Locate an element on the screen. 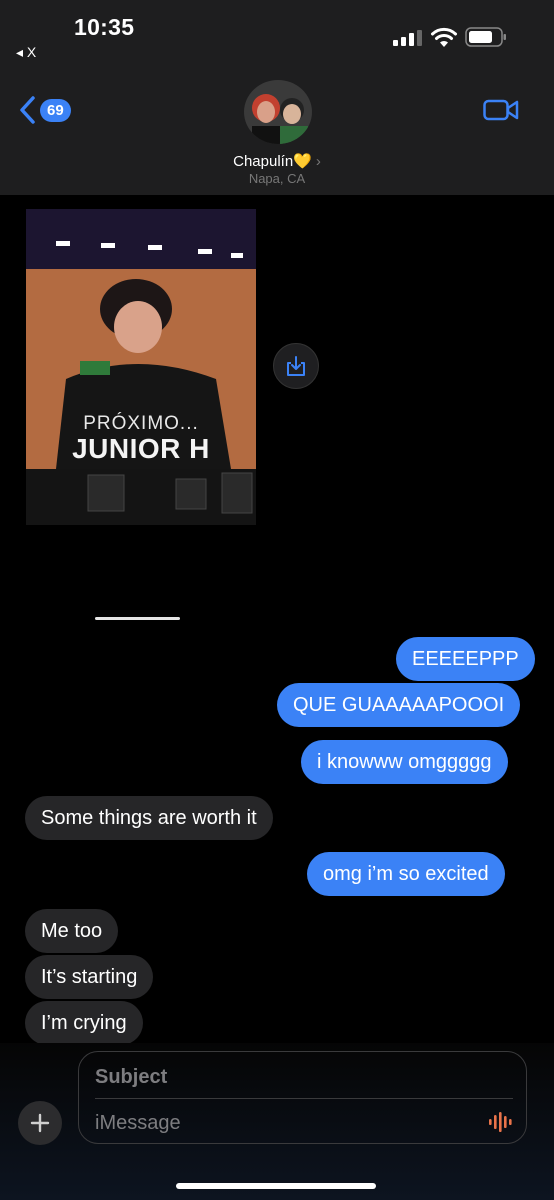 This screenshot has width=554, height=1200. message-bubble-received: It’s starting is located at coordinates (89, 977).